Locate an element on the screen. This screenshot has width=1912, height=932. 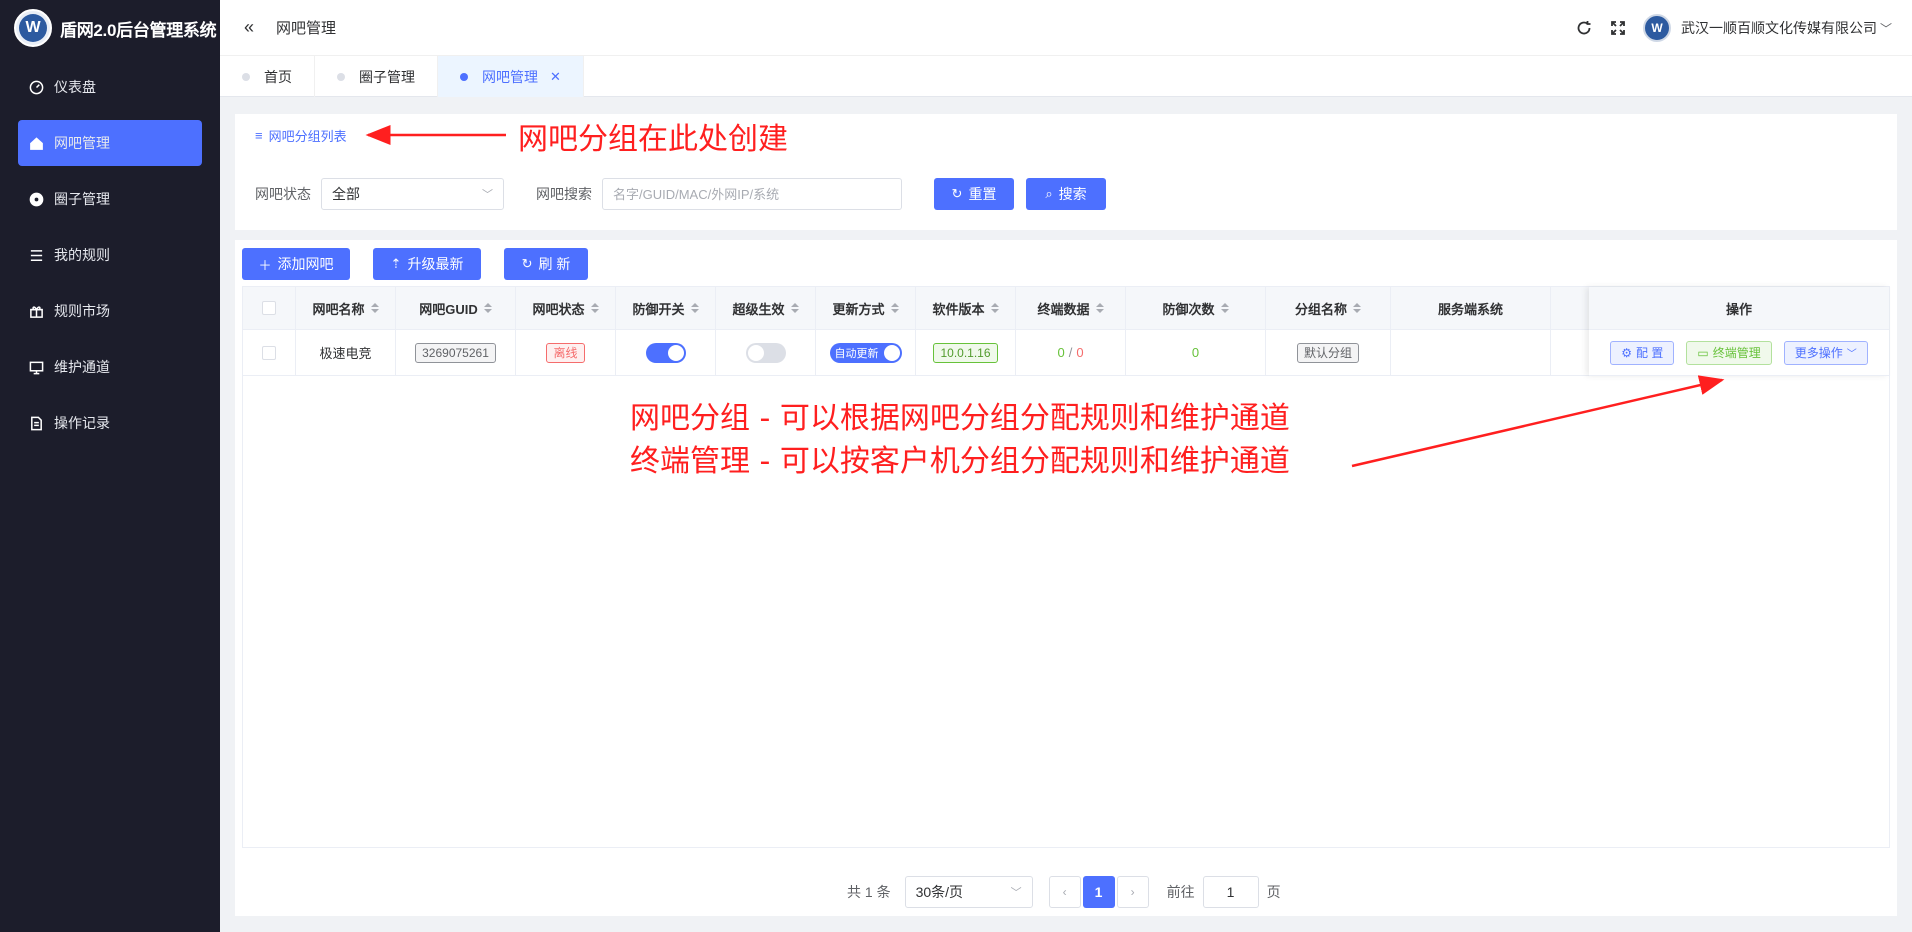
search-button: ⌕ 搜索 is located at coordinates (1066, 194).